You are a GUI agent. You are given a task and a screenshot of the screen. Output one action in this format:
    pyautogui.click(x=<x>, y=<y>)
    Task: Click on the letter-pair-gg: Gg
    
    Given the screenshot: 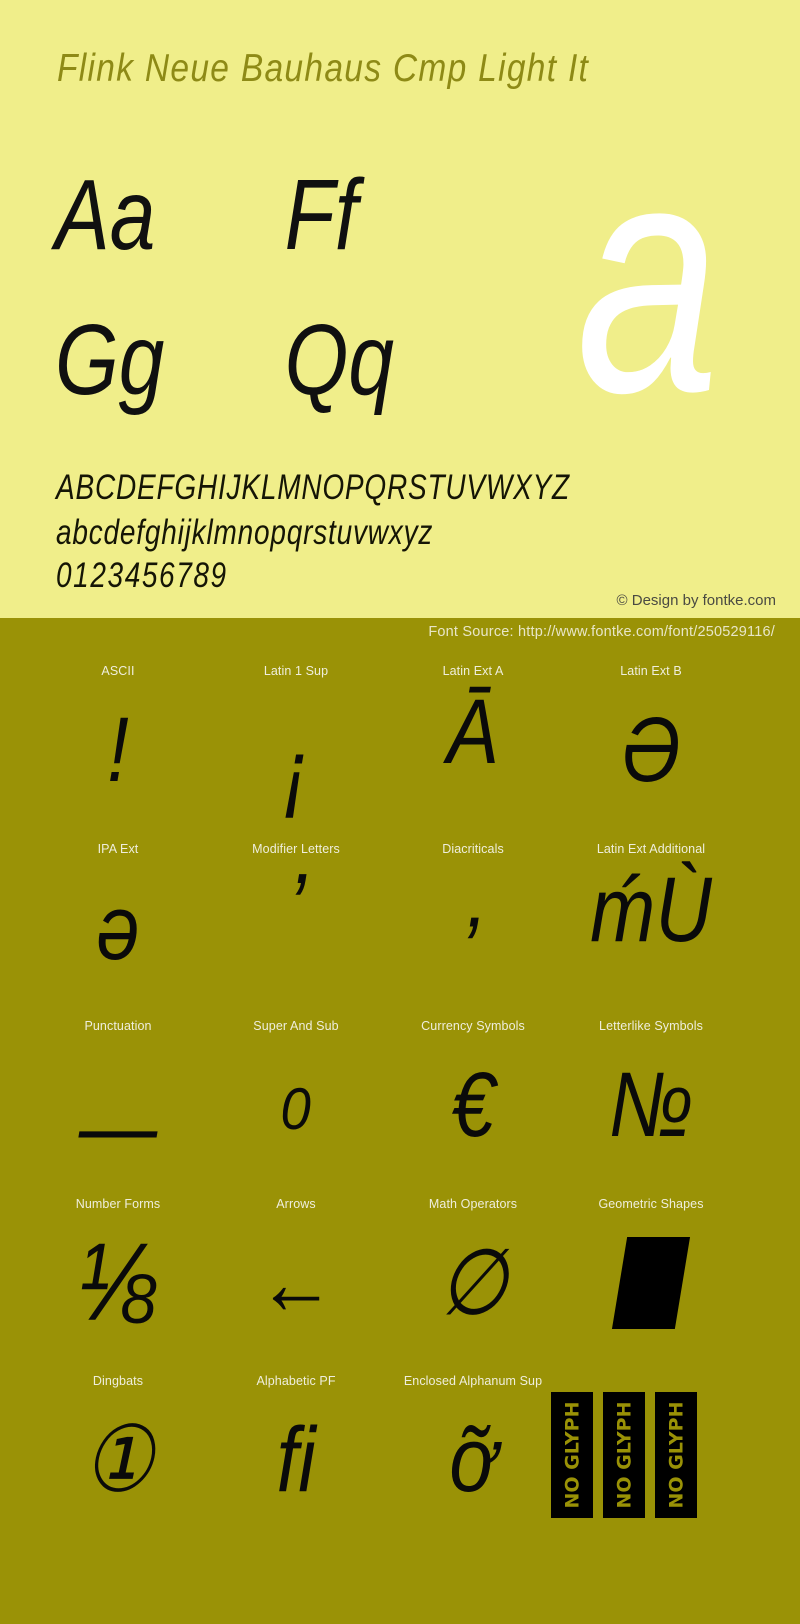 What is the action you would take?
    pyautogui.click(x=110, y=360)
    